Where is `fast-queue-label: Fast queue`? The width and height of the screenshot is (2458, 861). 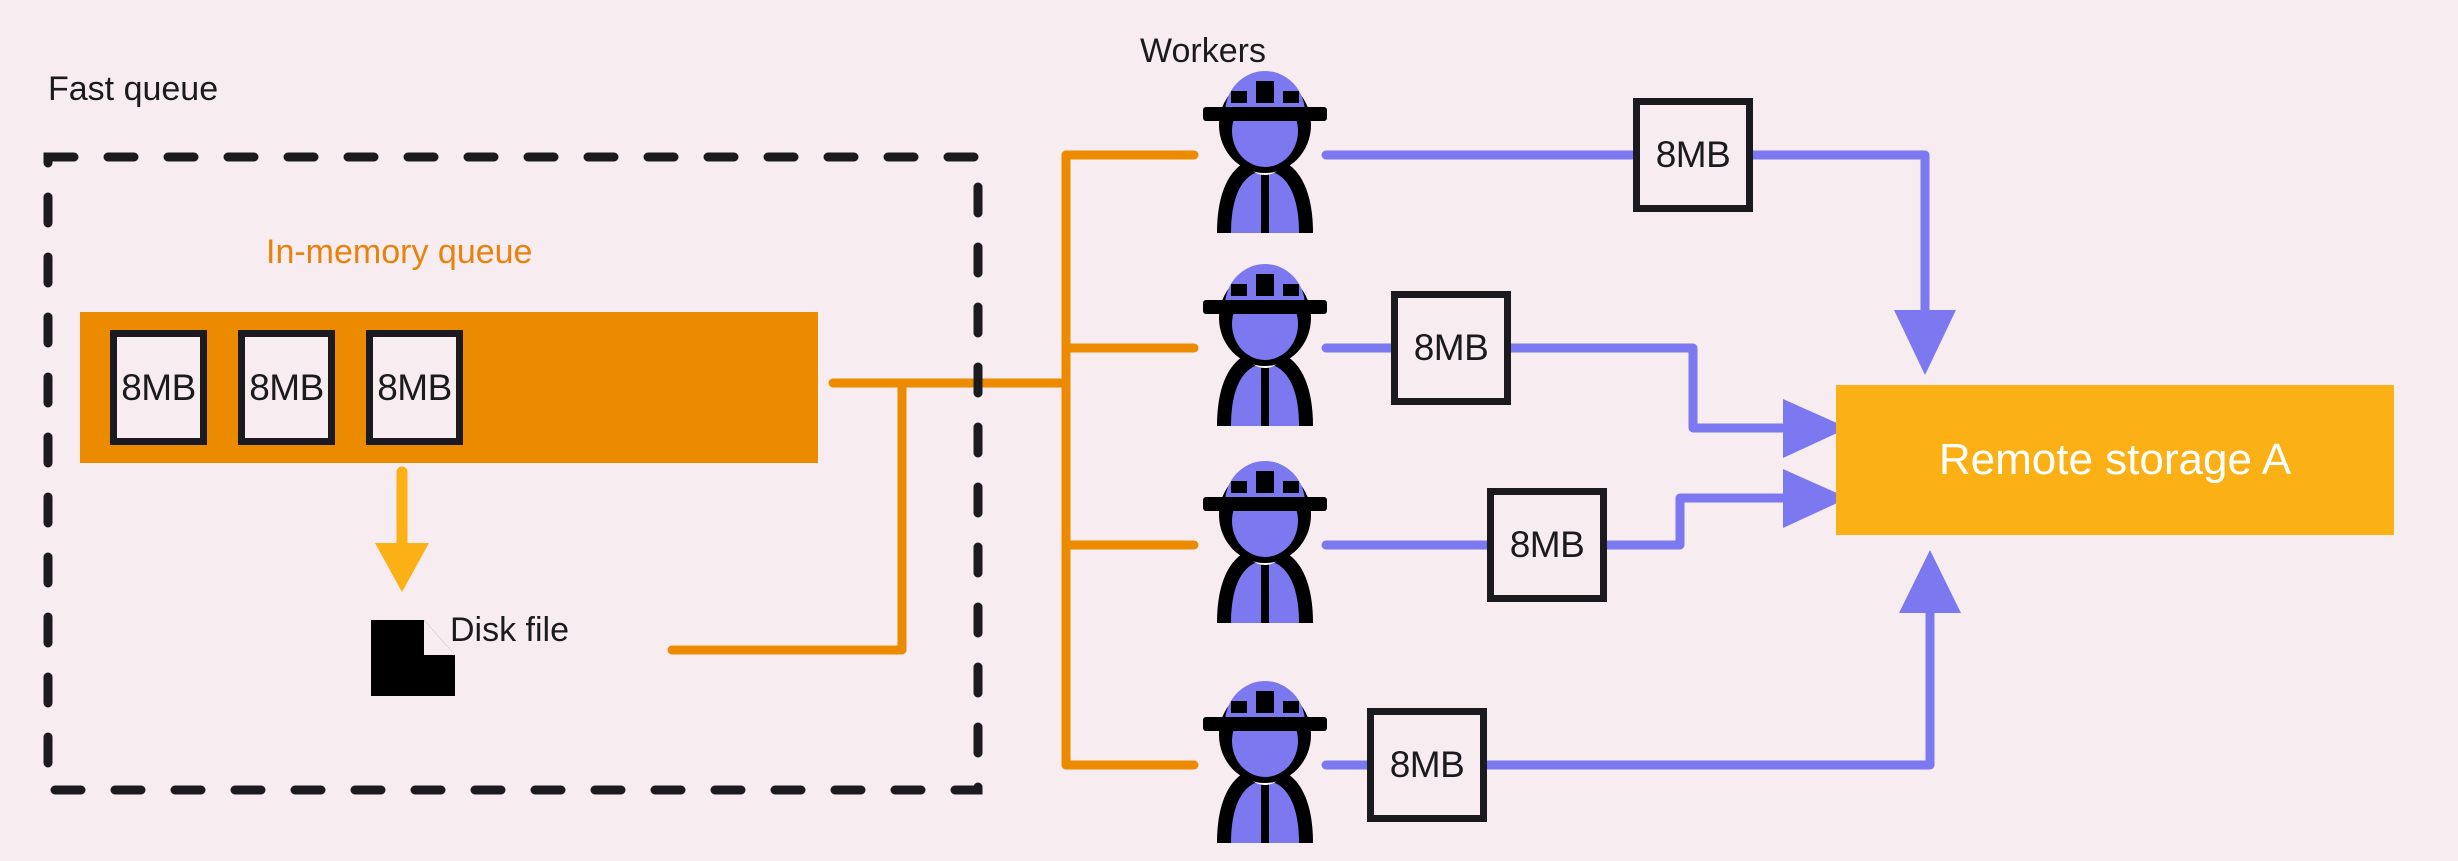 fast-queue-label: Fast queue is located at coordinates (133, 89).